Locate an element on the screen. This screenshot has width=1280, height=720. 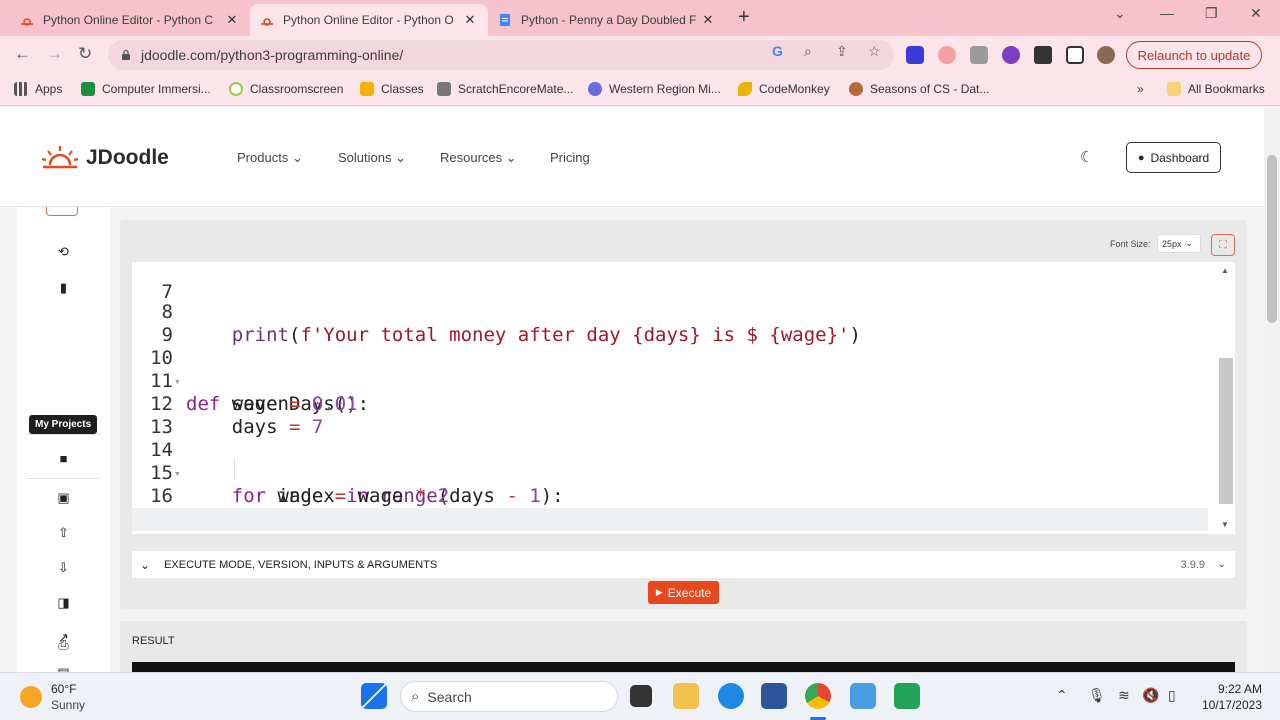
apps-grid-icon is located at coordinates (21, 89).